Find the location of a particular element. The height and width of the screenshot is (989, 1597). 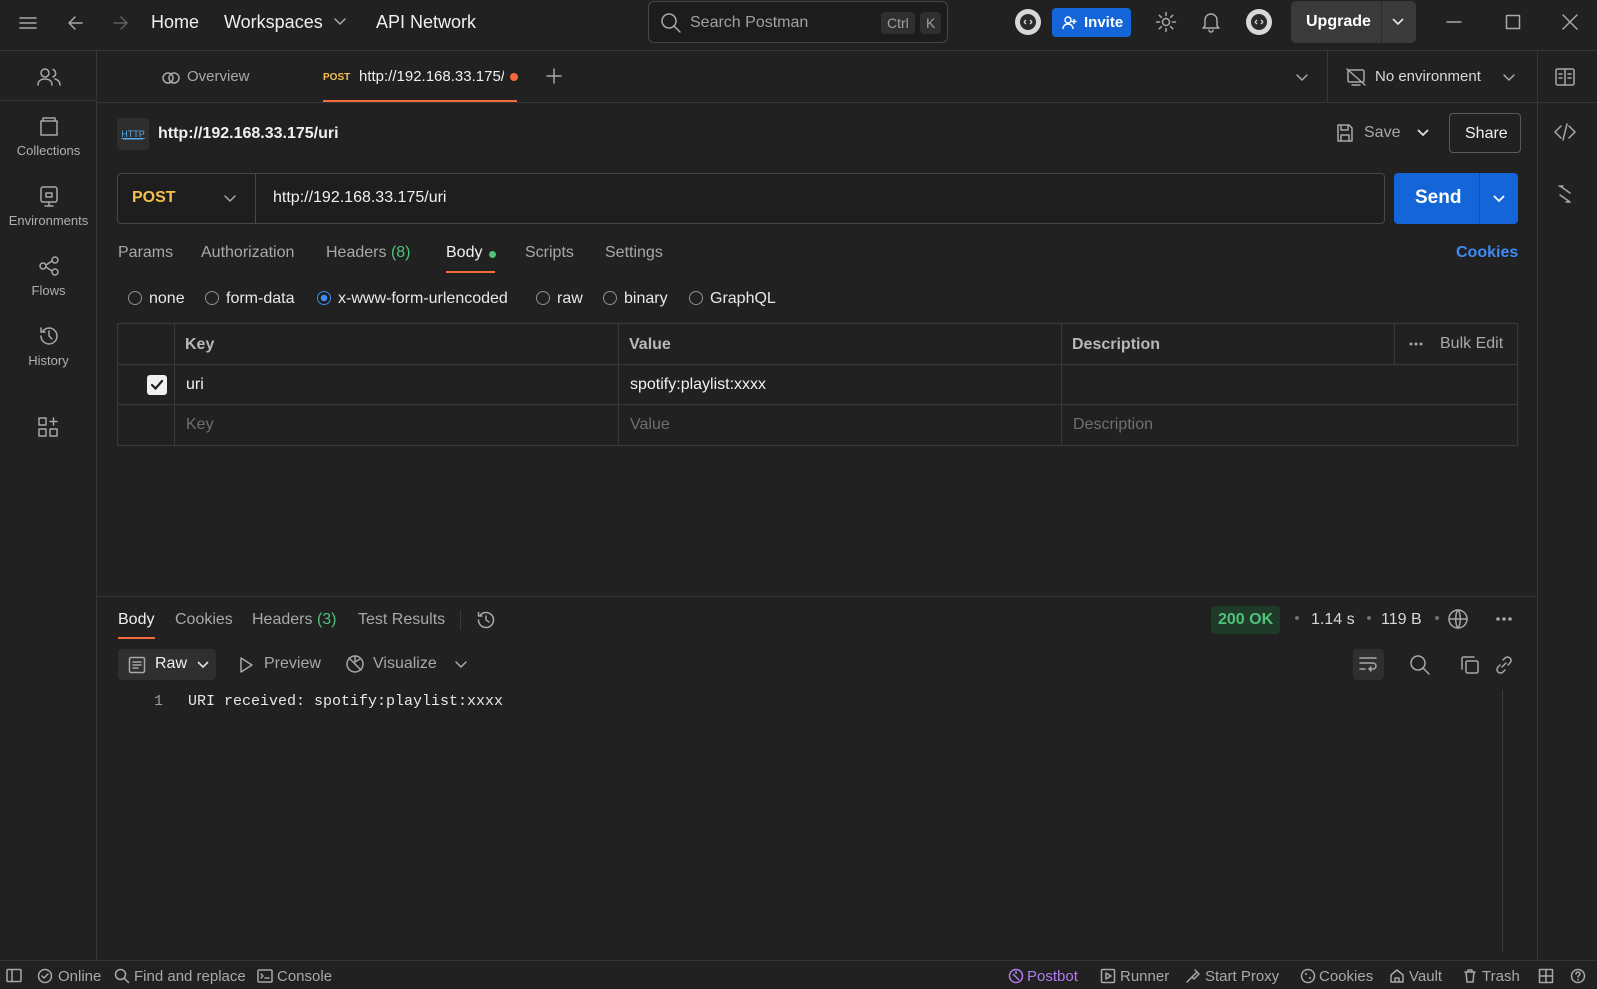

upgrade-button: Upgrade is located at coordinates (1353, 22).